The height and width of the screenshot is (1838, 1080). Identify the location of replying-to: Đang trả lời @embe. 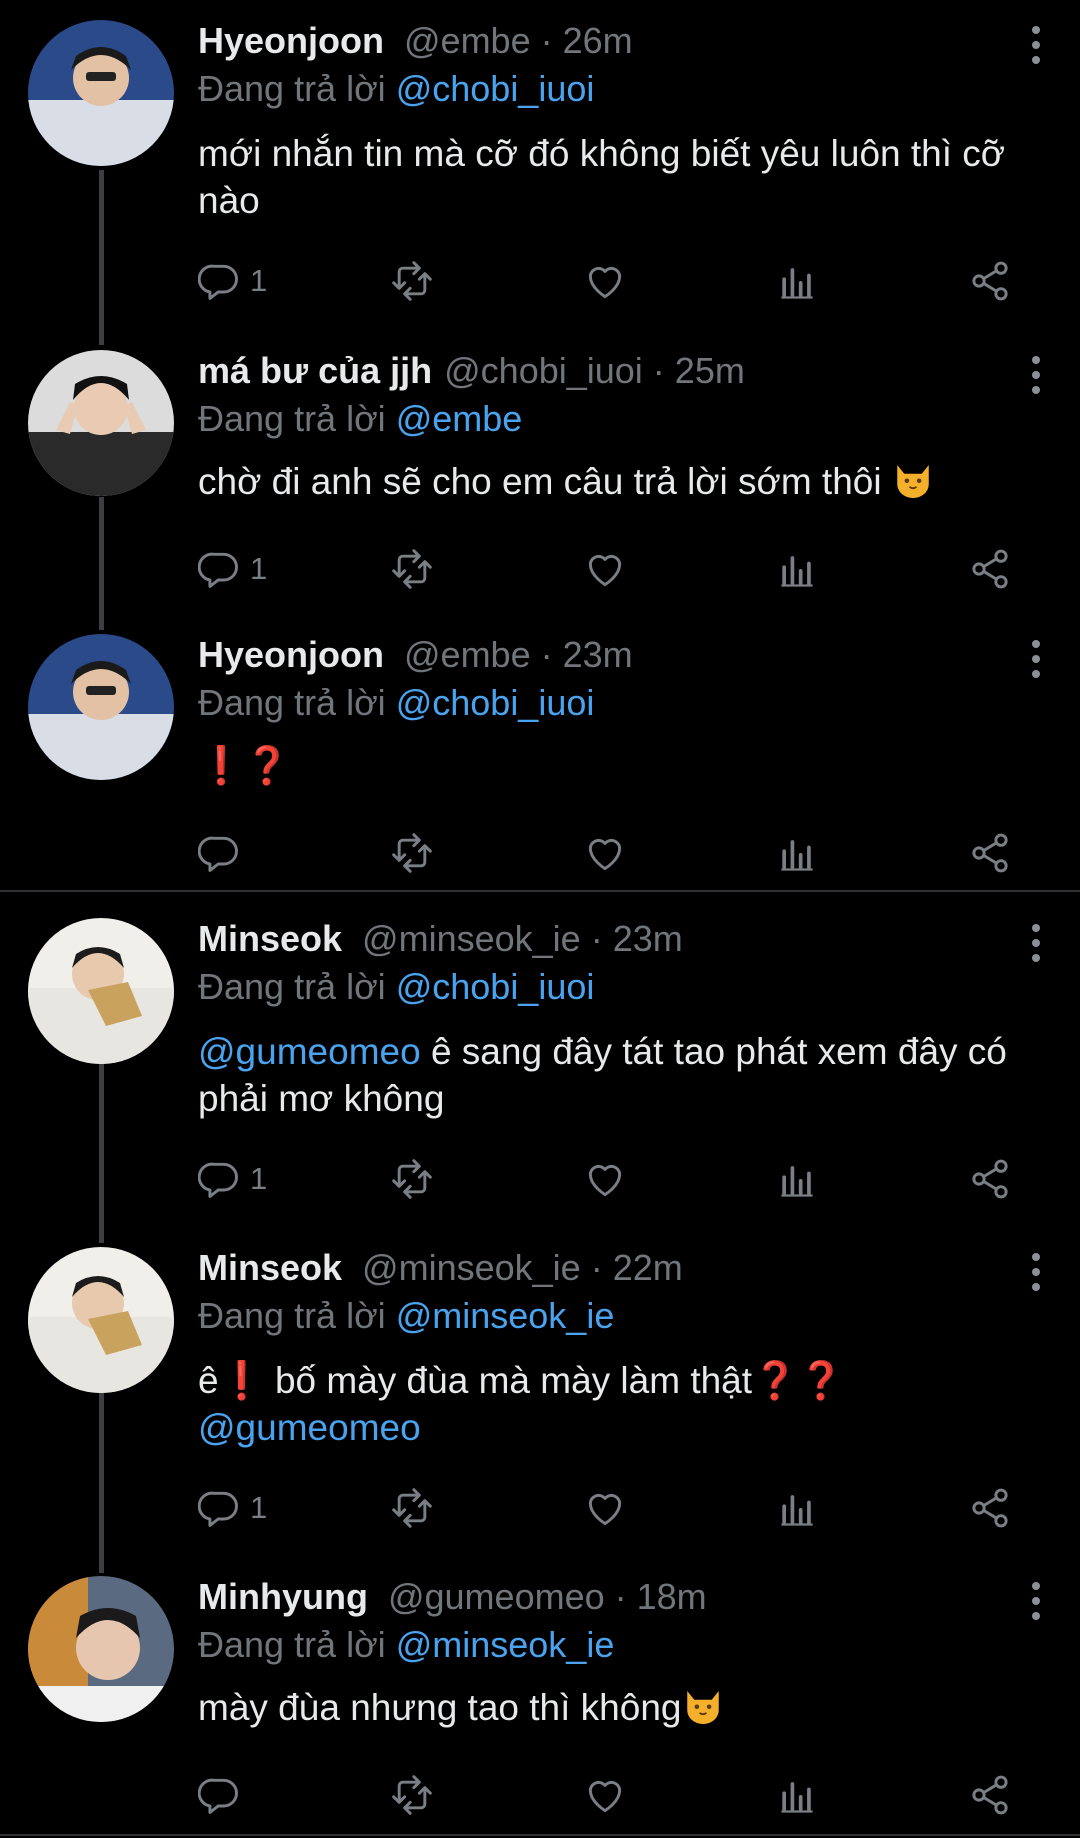
(360, 419).